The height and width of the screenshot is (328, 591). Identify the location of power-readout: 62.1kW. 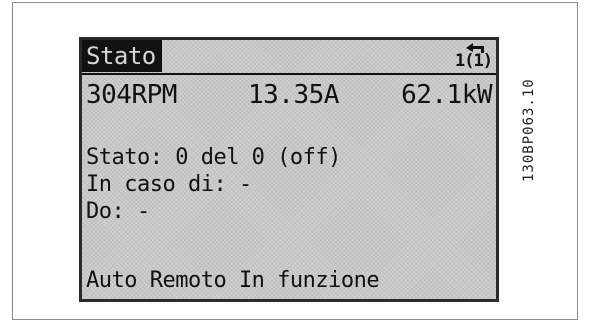
(446, 95).